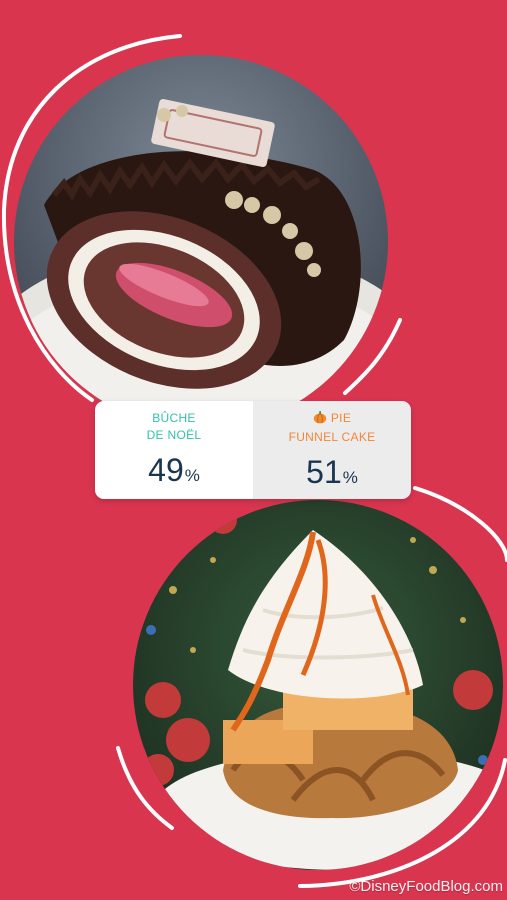 This screenshot has width=507, height=900. I want to click on poll-option-label-line1-row: PIE, so click(332, 419).